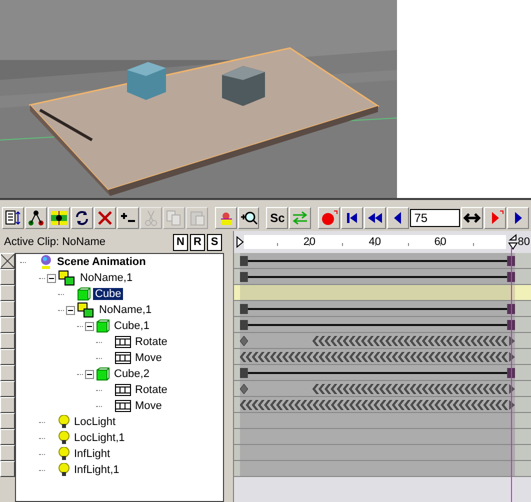  I want to click on tree-item: InfLight,1, so click(97, 470).